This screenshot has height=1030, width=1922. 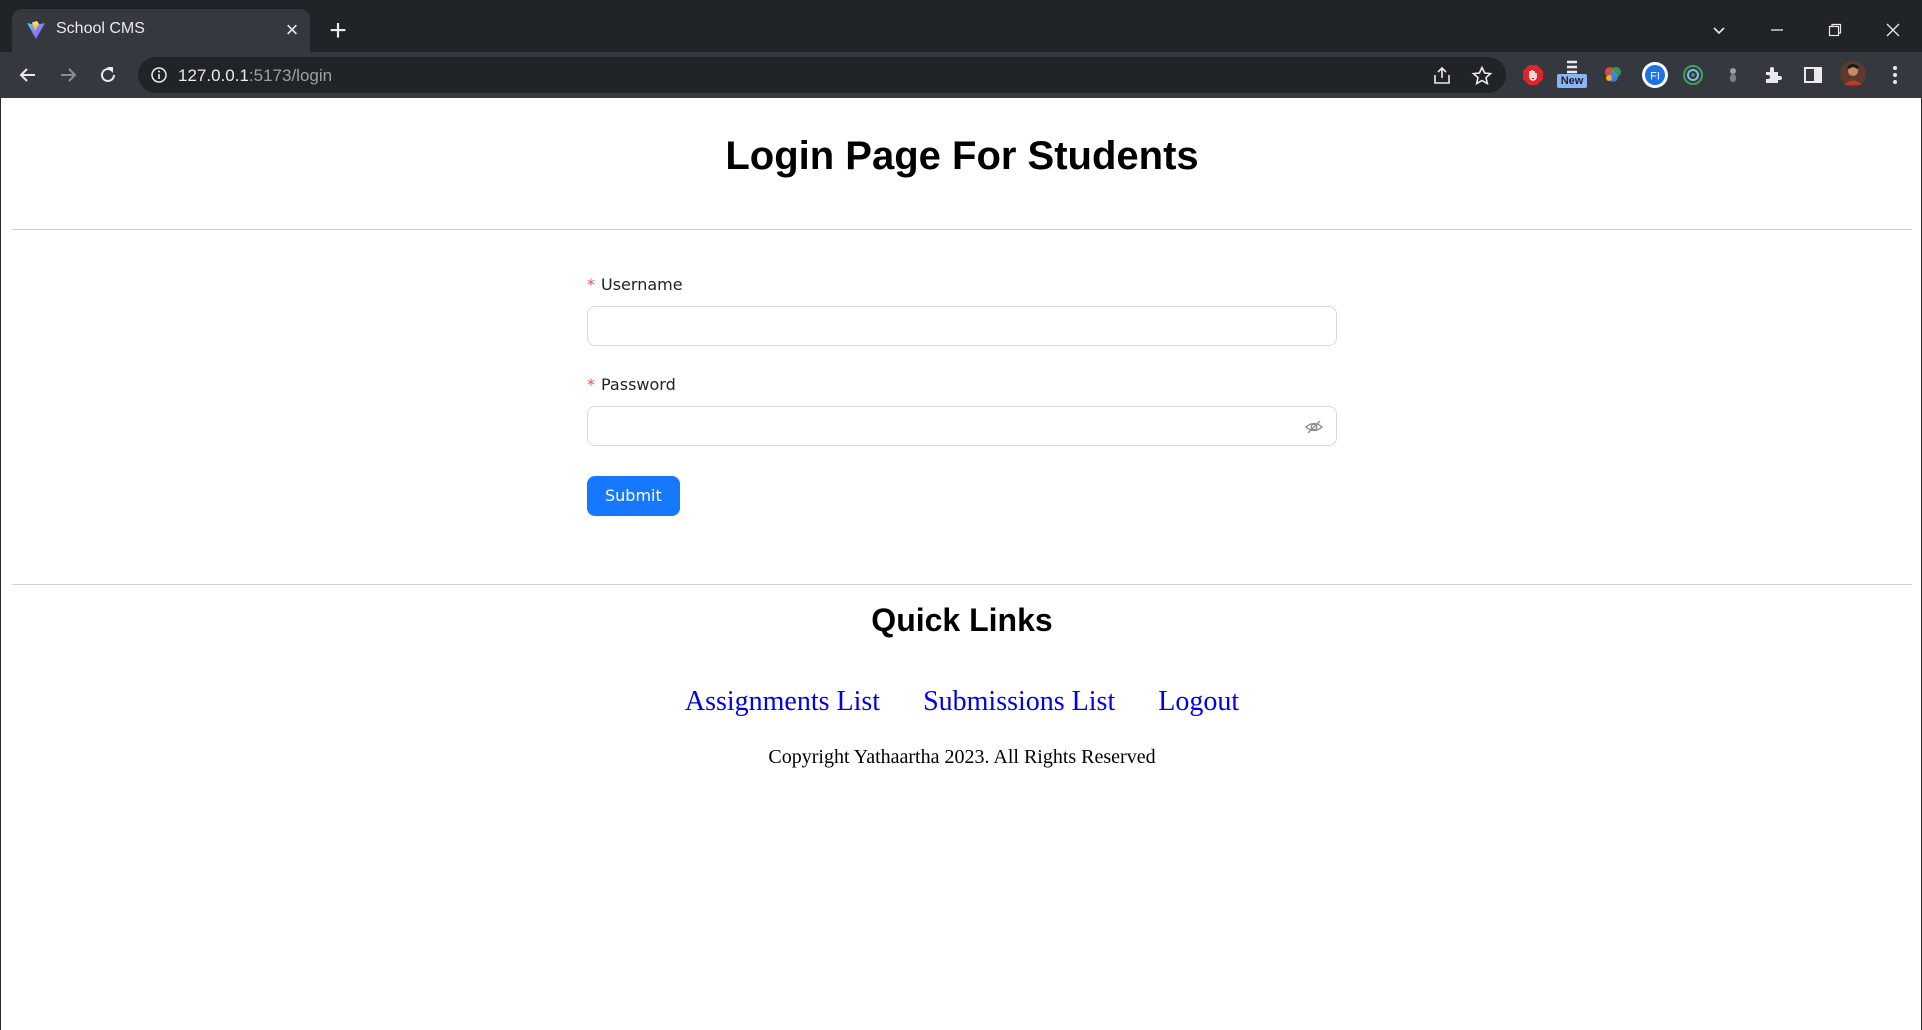 I want to click on url-path: :5173/login, so click(x=290, y=75).